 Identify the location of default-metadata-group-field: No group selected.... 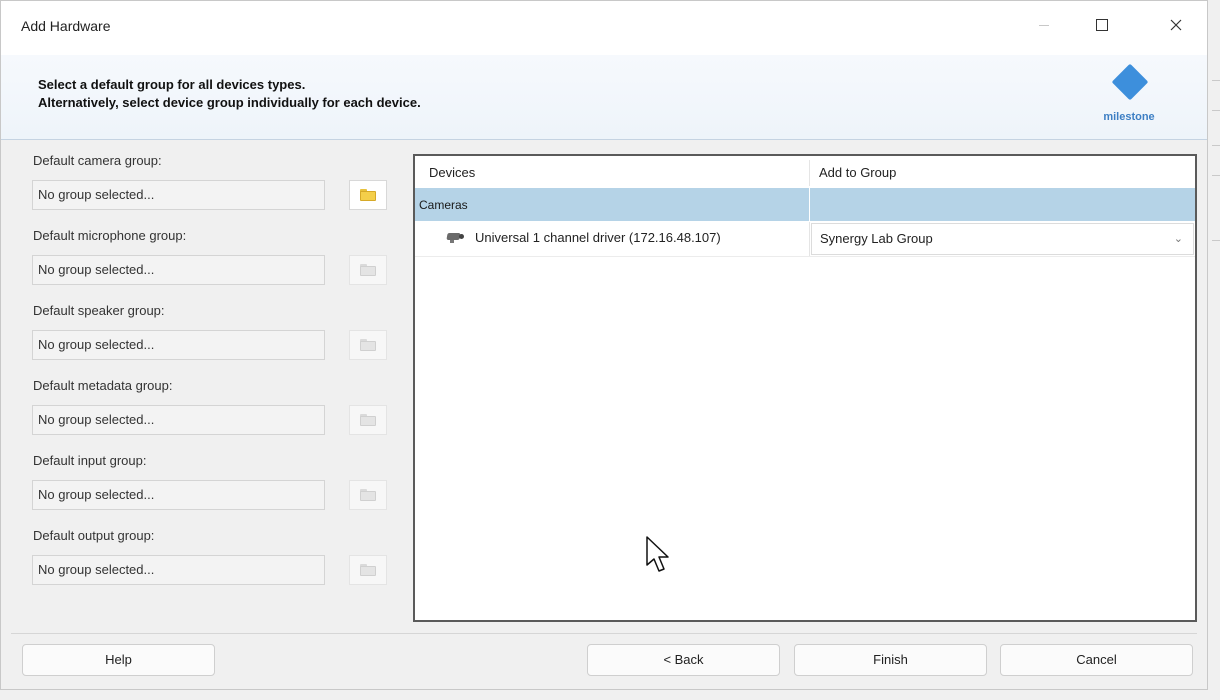
(178, 420).